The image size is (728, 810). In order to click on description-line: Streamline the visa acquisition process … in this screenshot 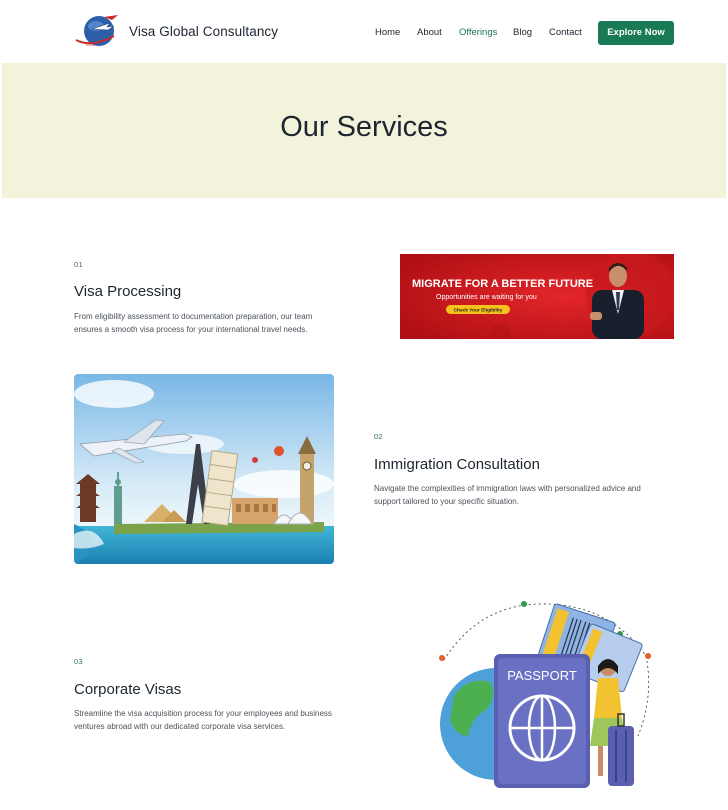, I will do `click(203, 713)`.